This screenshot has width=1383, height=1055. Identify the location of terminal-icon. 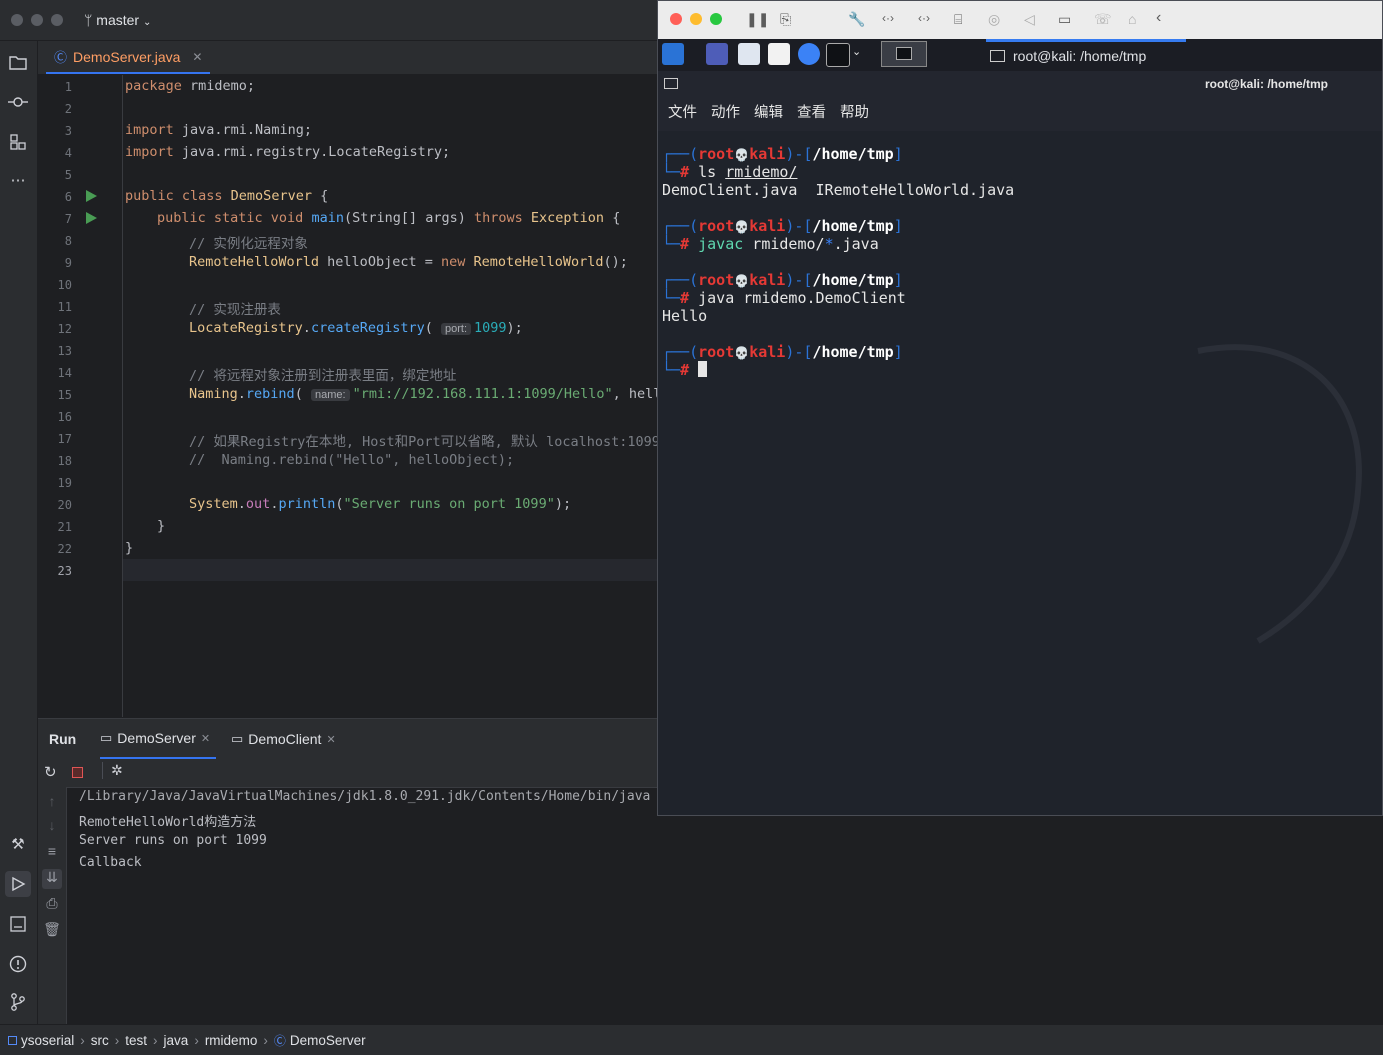
(997, 55).